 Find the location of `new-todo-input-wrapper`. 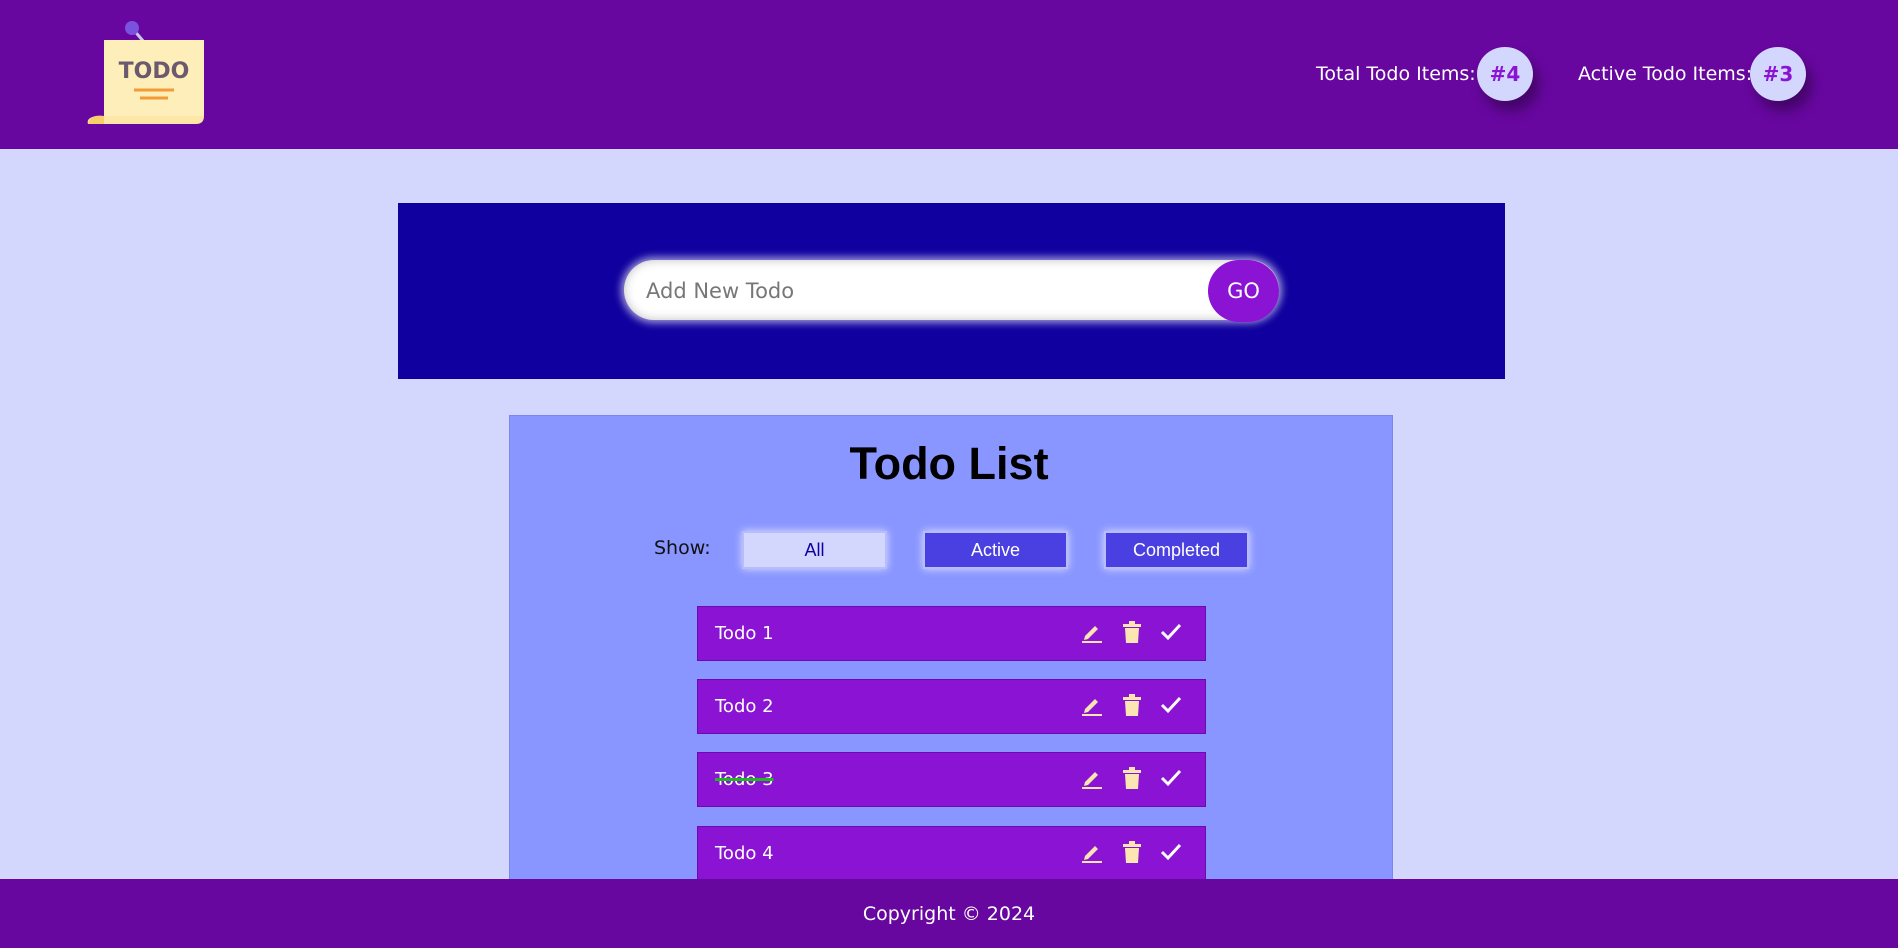

new-todo-input-wrapper is located at coordinates (951, 291).